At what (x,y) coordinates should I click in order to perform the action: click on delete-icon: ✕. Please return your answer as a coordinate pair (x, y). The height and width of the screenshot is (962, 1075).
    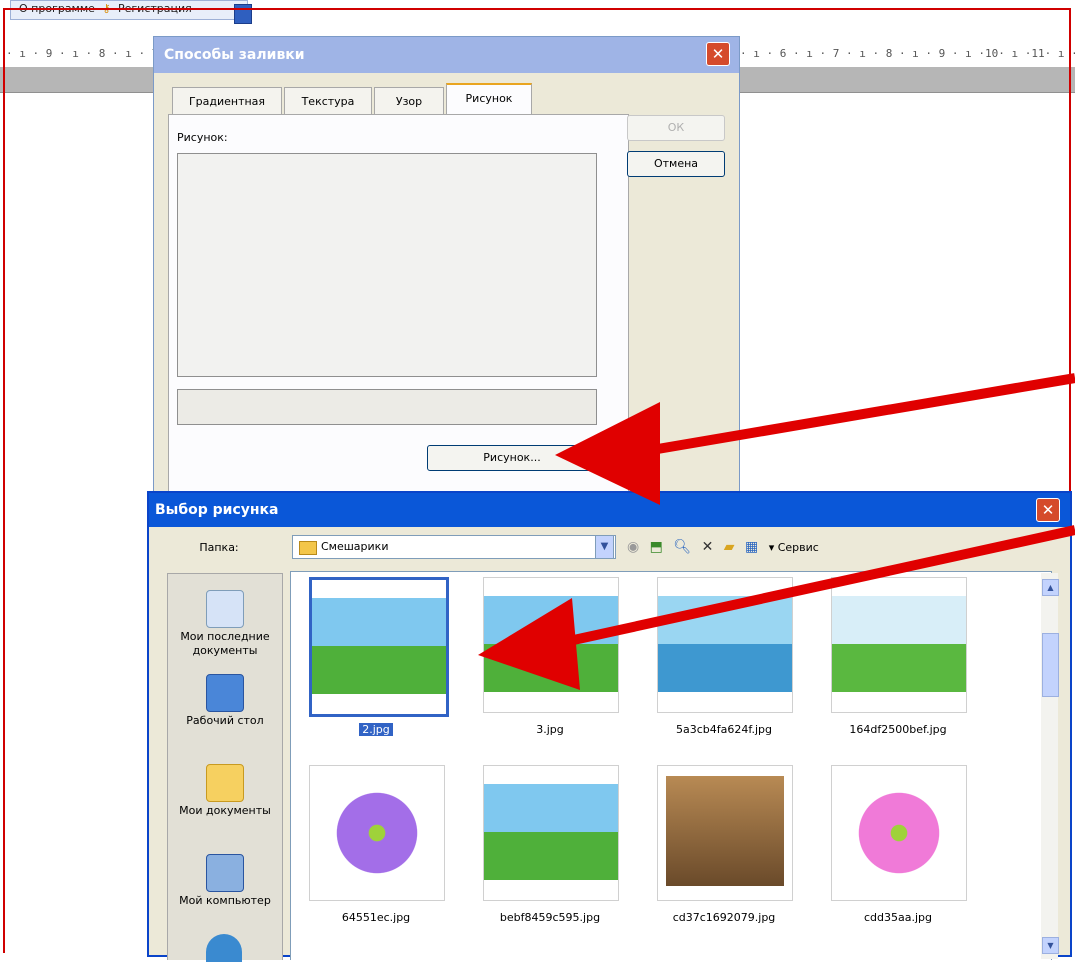
    Looking at the image, I should click on (708, 547).